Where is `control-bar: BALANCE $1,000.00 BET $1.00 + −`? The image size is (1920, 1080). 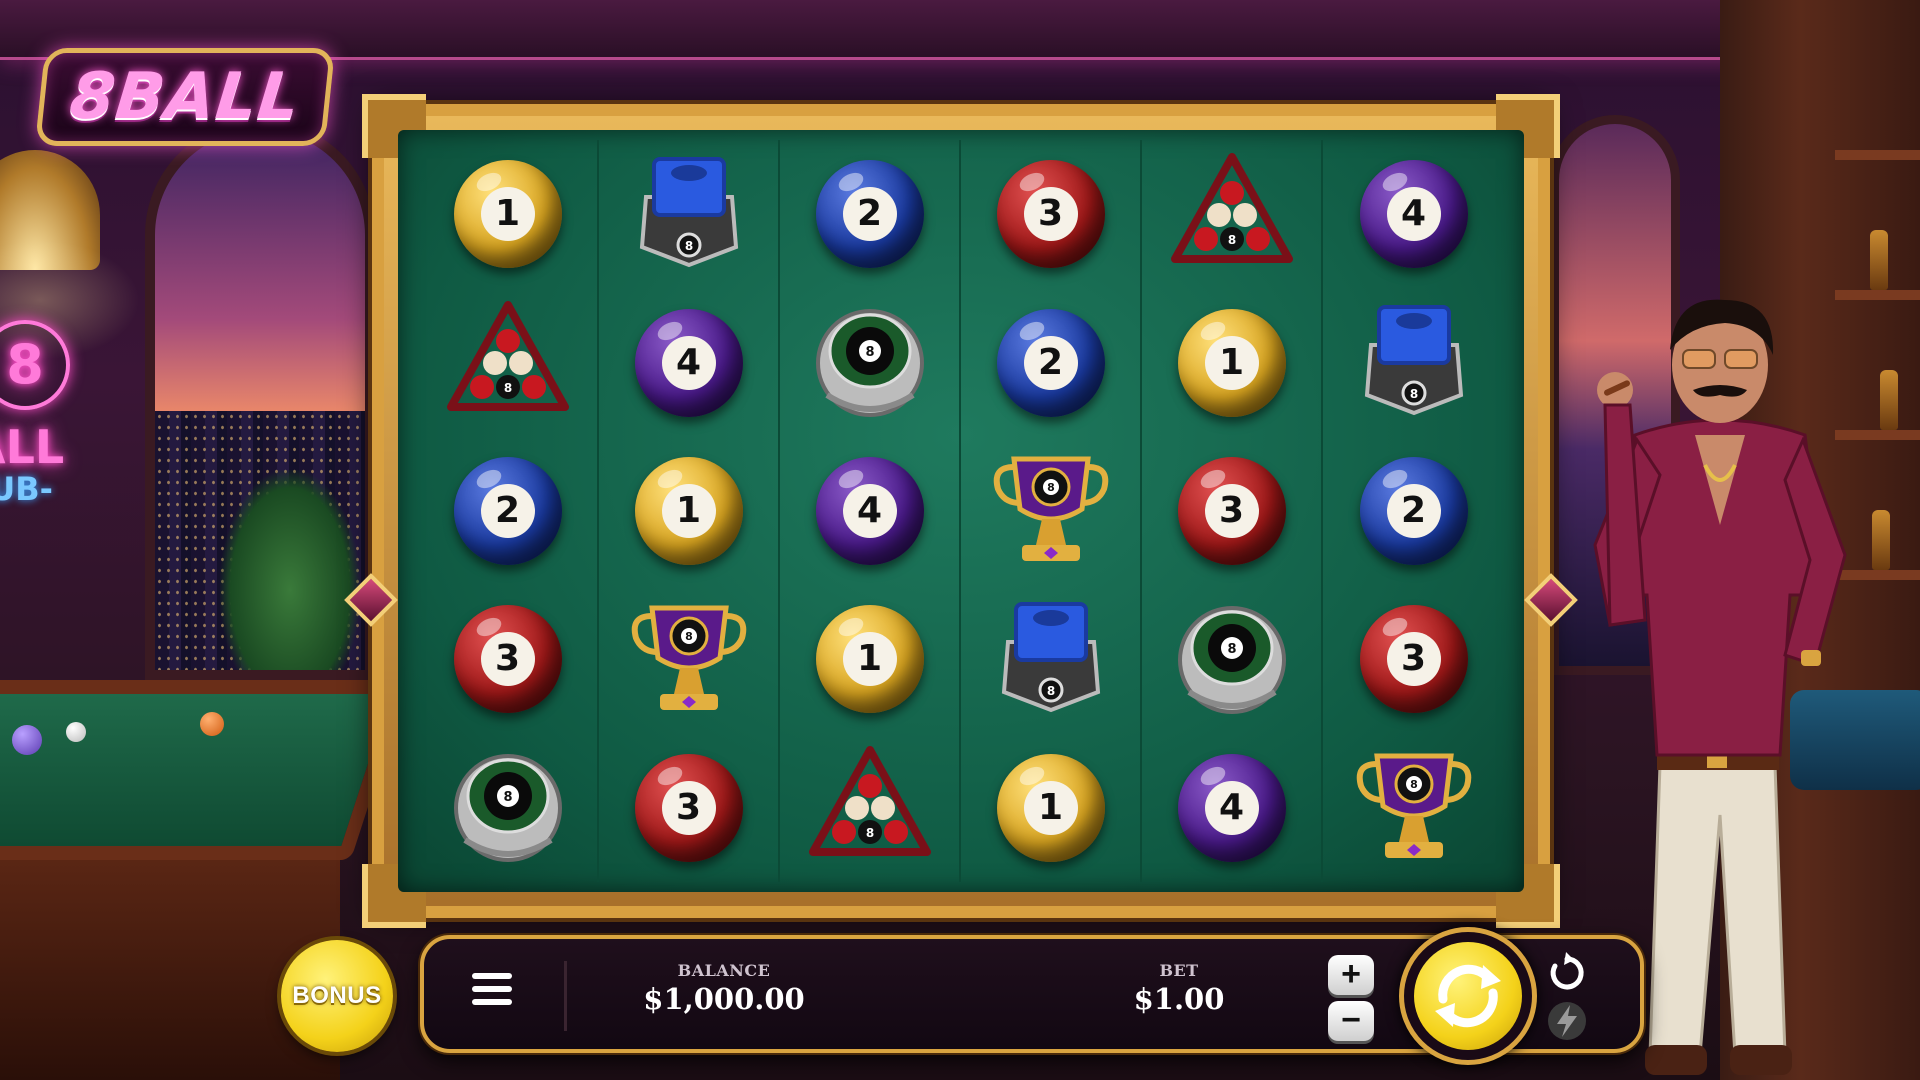
control-bar: BALANCE $1,000.00 BET $1.00 + − is located at coordinates (1032, 996).